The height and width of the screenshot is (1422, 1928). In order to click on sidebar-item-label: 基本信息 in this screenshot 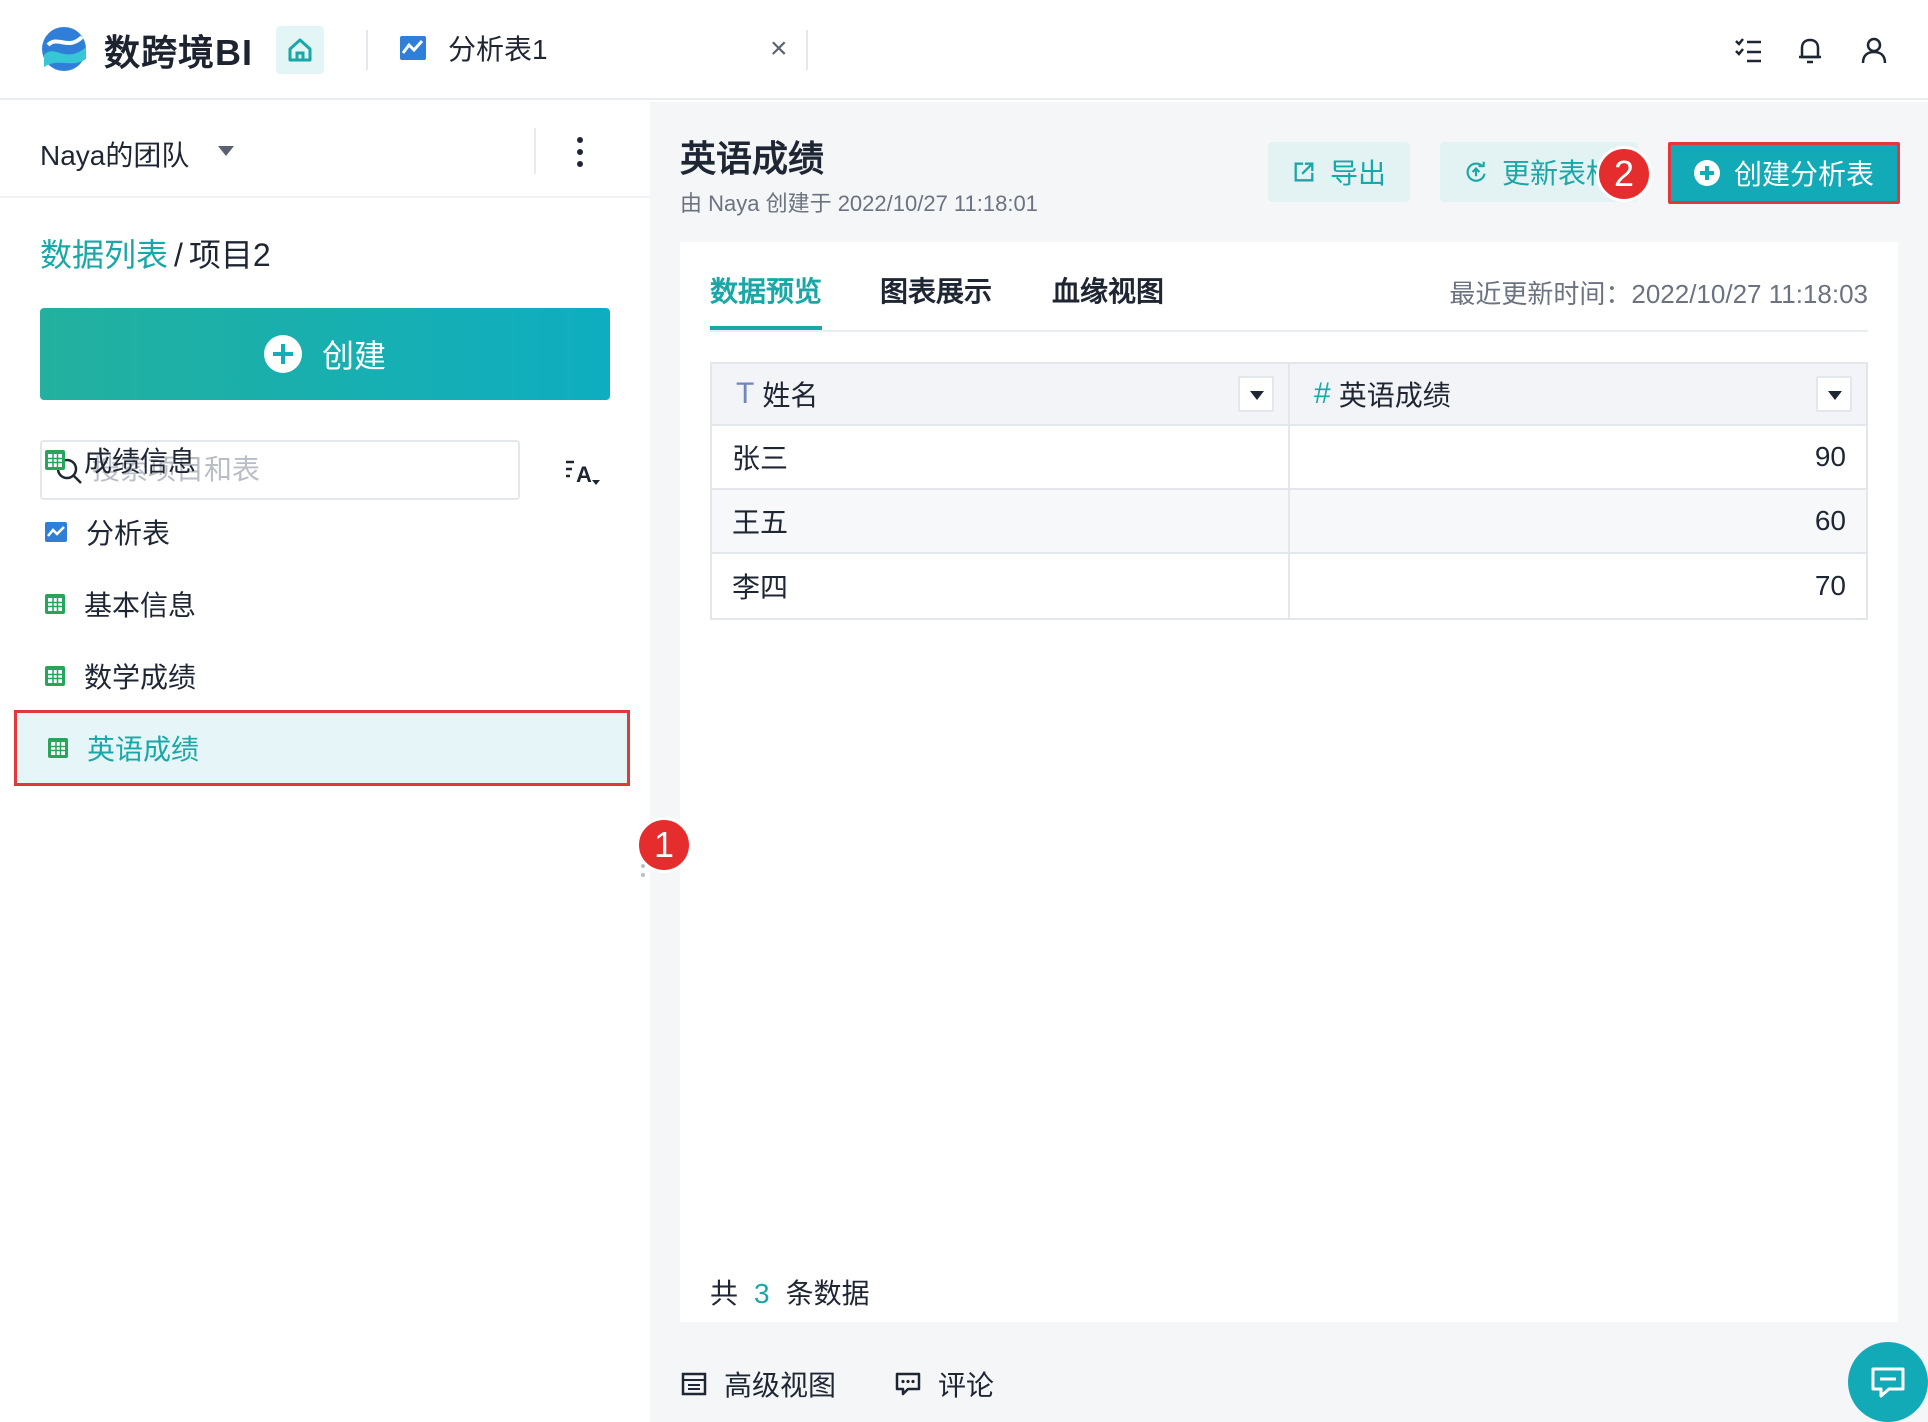, I will do `click(140, 605)`.